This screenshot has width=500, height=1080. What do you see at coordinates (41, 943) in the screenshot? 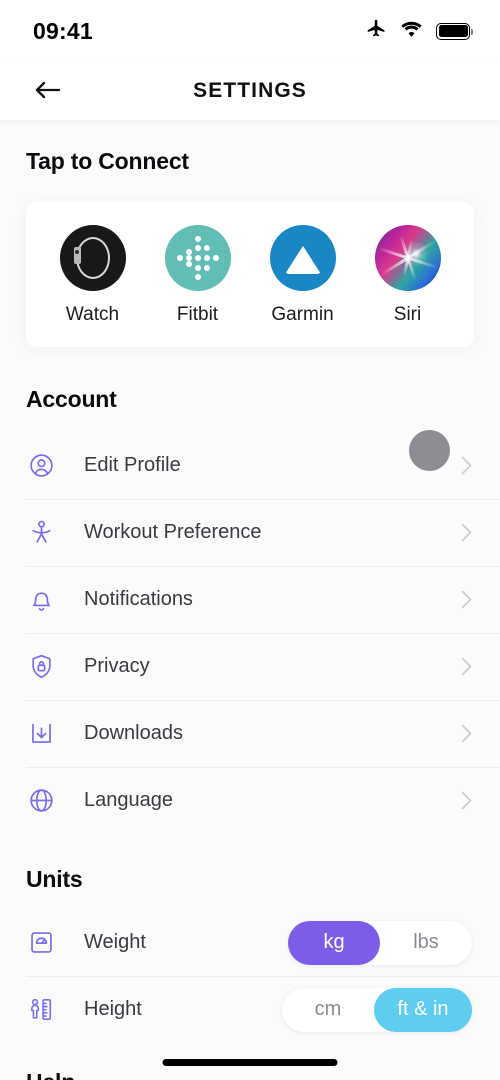
I see `weight-scale-icon` at bounding box center [41, 943].